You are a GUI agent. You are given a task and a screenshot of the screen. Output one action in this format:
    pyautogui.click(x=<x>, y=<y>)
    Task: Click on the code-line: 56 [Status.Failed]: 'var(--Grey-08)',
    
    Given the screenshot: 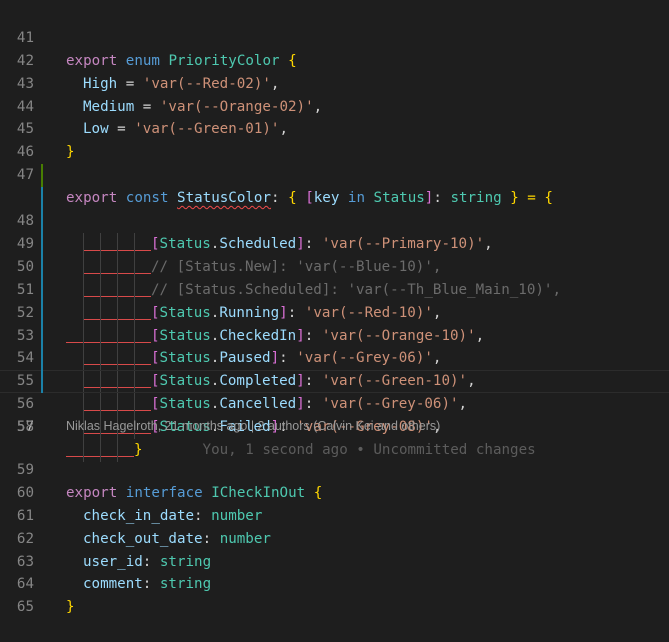 What is the action you would take?
    pyautogui.click(x=334, y=393)
    